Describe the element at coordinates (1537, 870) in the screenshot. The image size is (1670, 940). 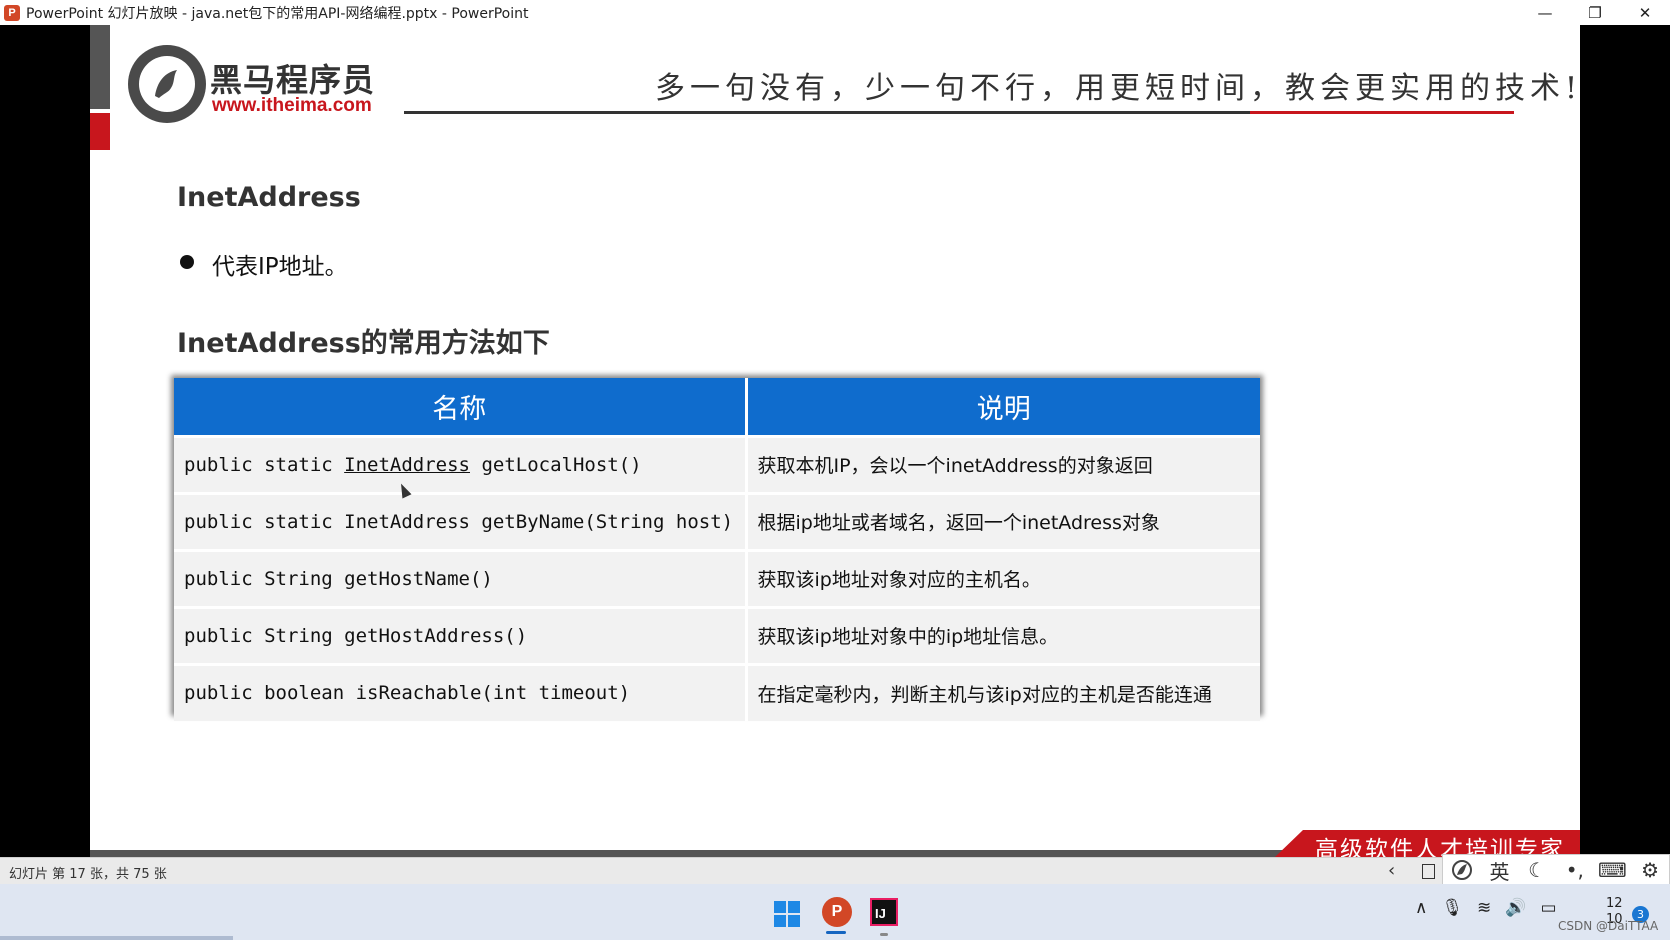
I see `moon-icon: ☾` at that location.